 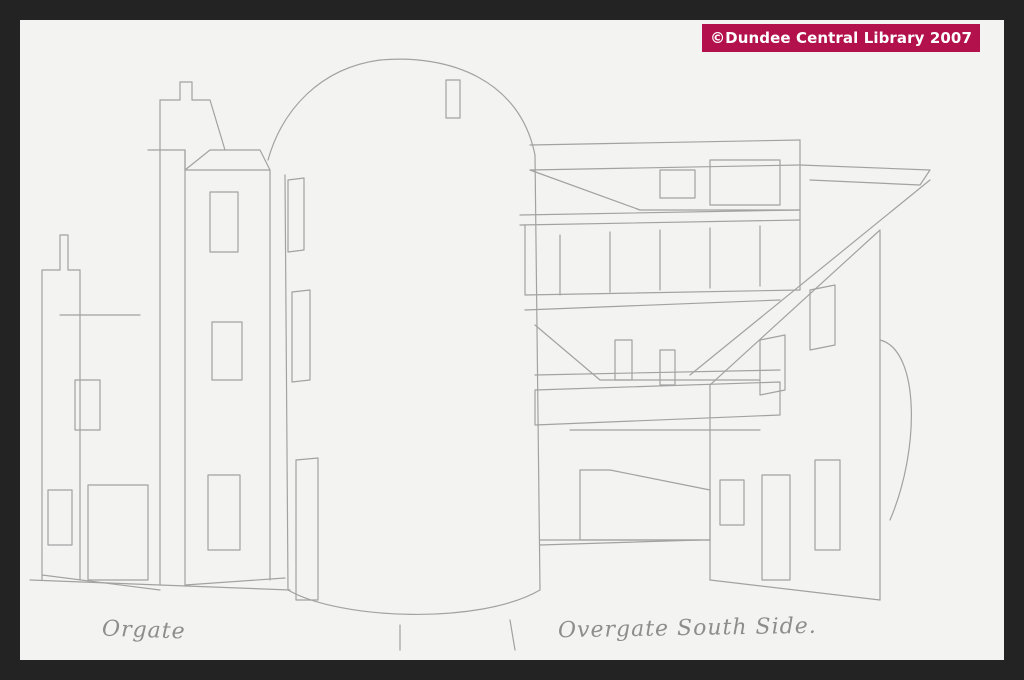 I want to click on copyright-watermark: ©Dundee Central Library 2007, so click(x=841, y=38).